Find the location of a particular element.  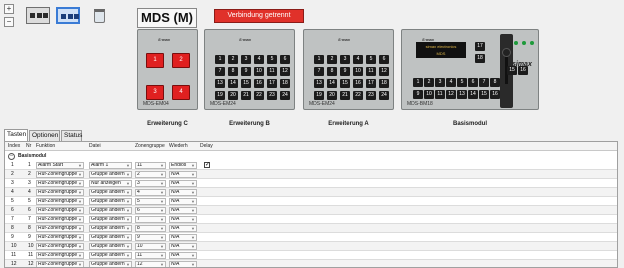

zone-select: 3 ▼ is located at coordinates (150, 183).